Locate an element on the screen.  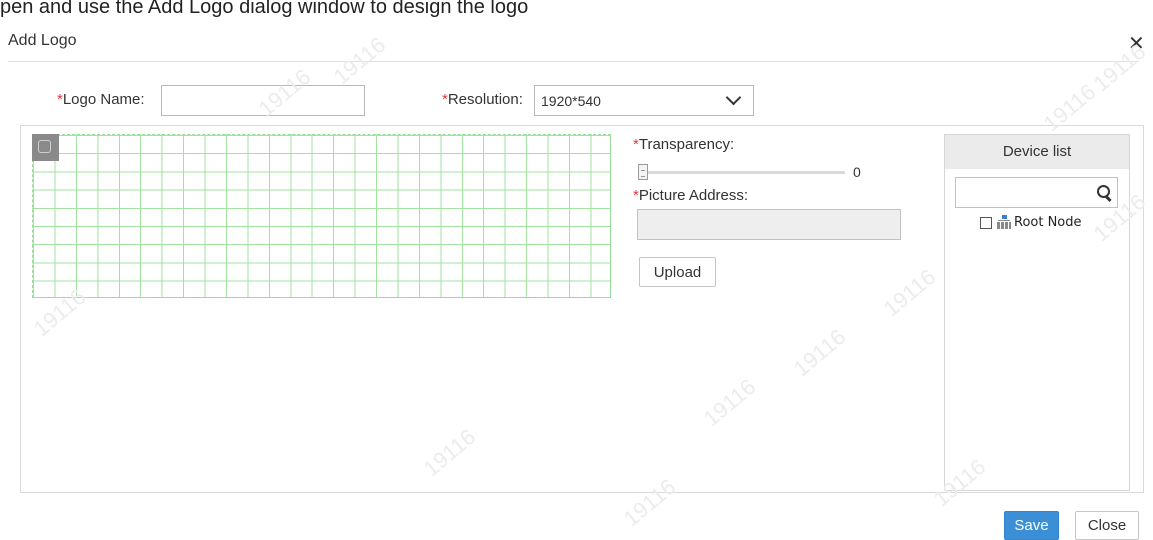
logo-name-label: *Logo Name: is located at coordinates (101, 99).